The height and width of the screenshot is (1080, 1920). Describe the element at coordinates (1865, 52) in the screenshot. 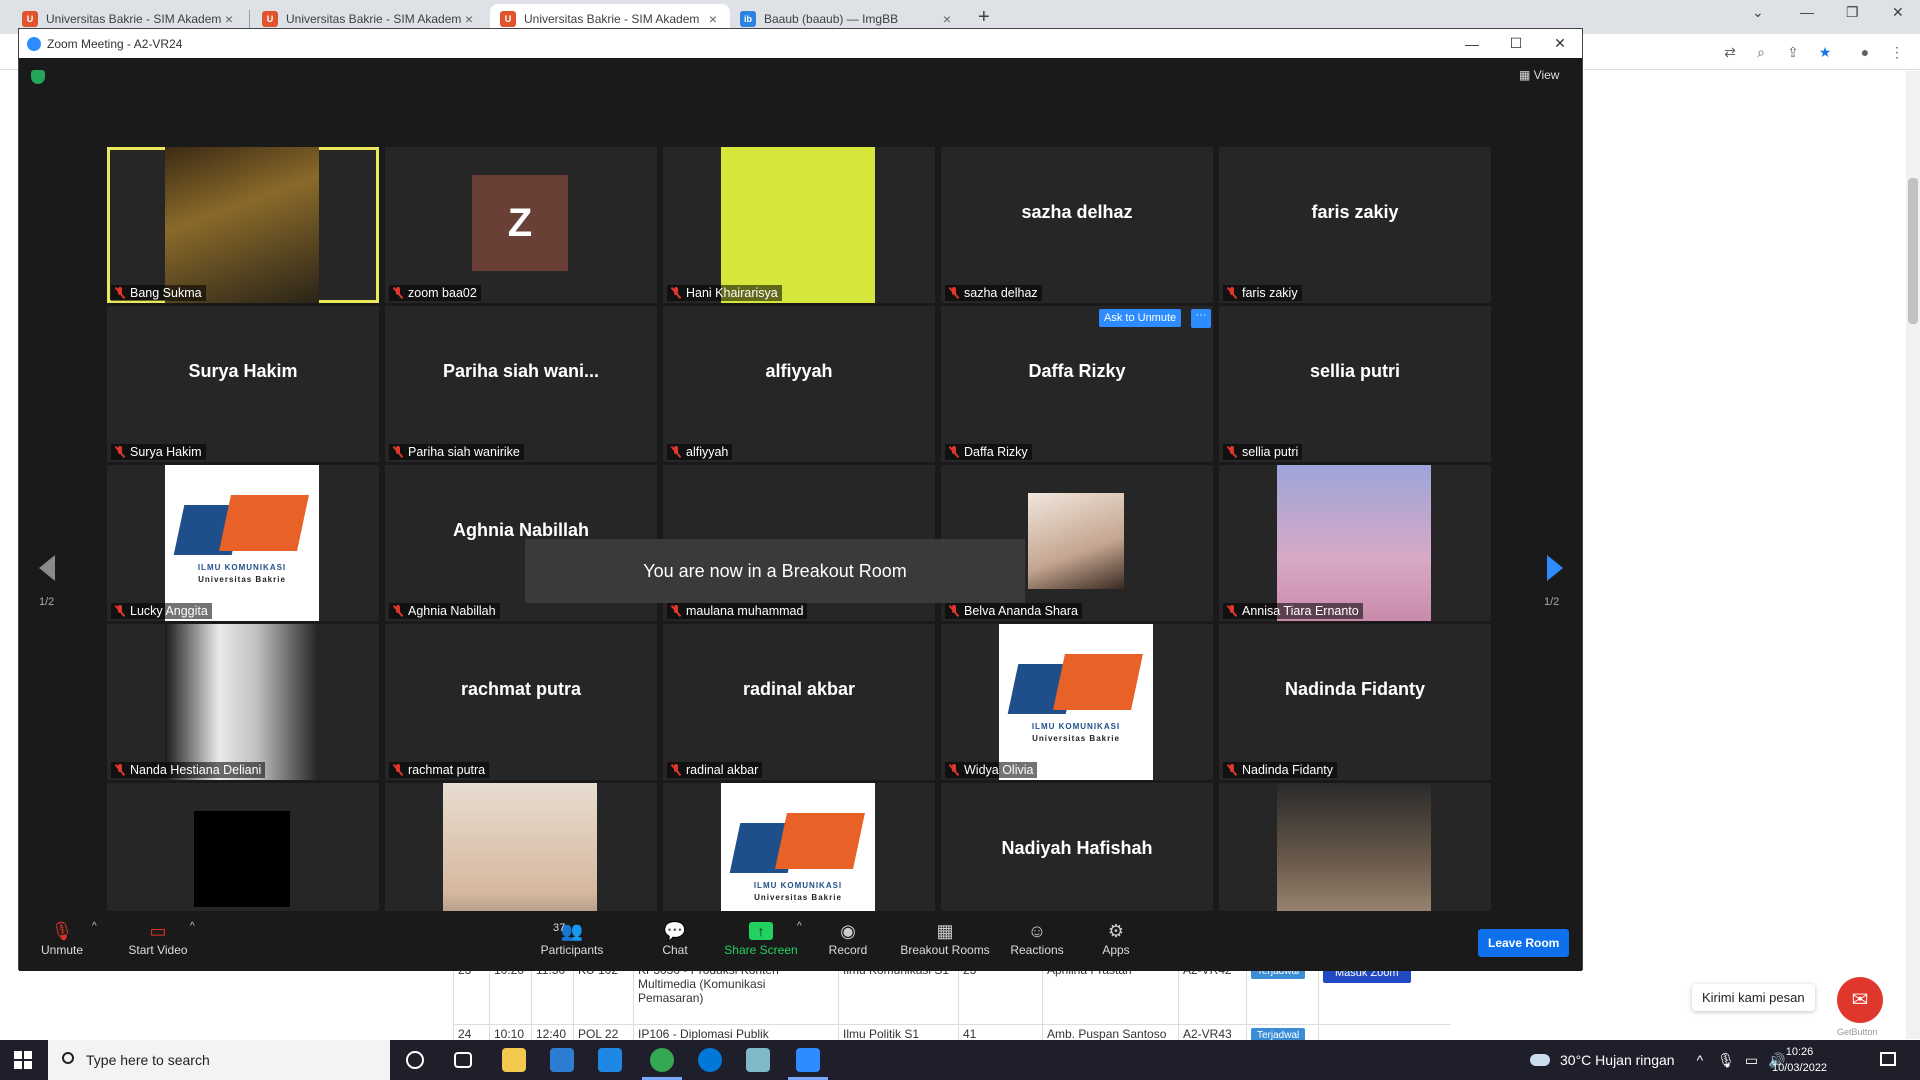

I see `profile-icon: ●` at that location.